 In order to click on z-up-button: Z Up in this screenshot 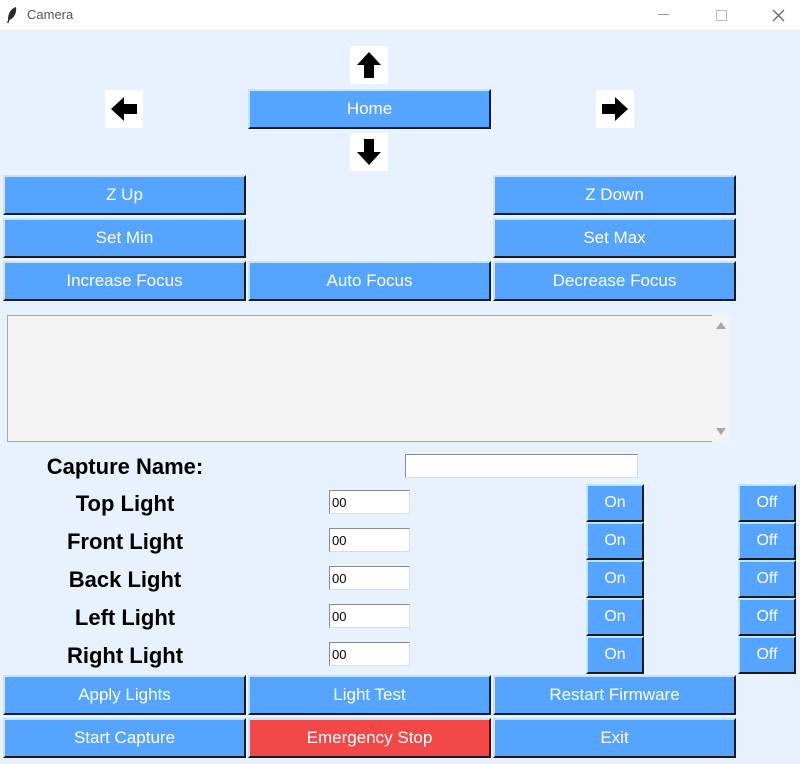, I will do `click(124, 195)`.